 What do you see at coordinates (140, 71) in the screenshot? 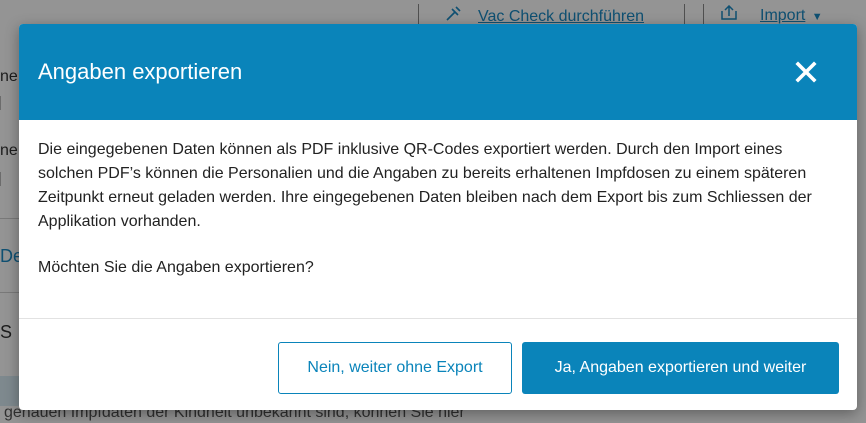
I see `dialog-title: Angaben exportieren` at bounding box center [140, 71].